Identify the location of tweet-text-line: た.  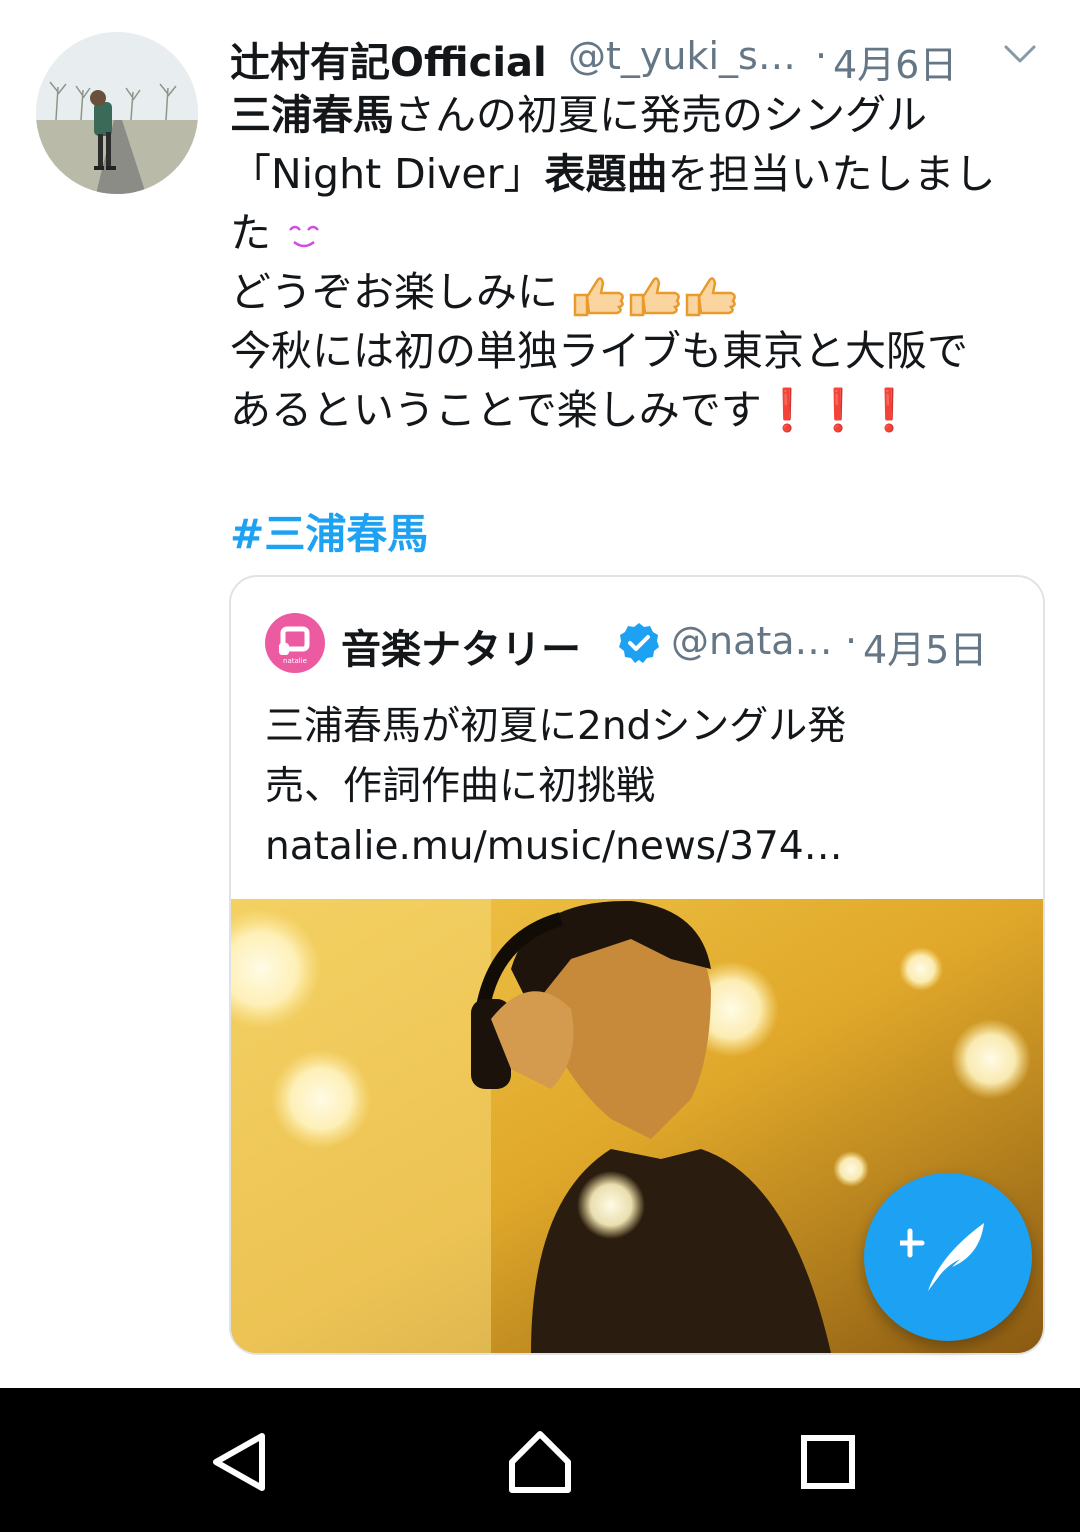
(640, 233).